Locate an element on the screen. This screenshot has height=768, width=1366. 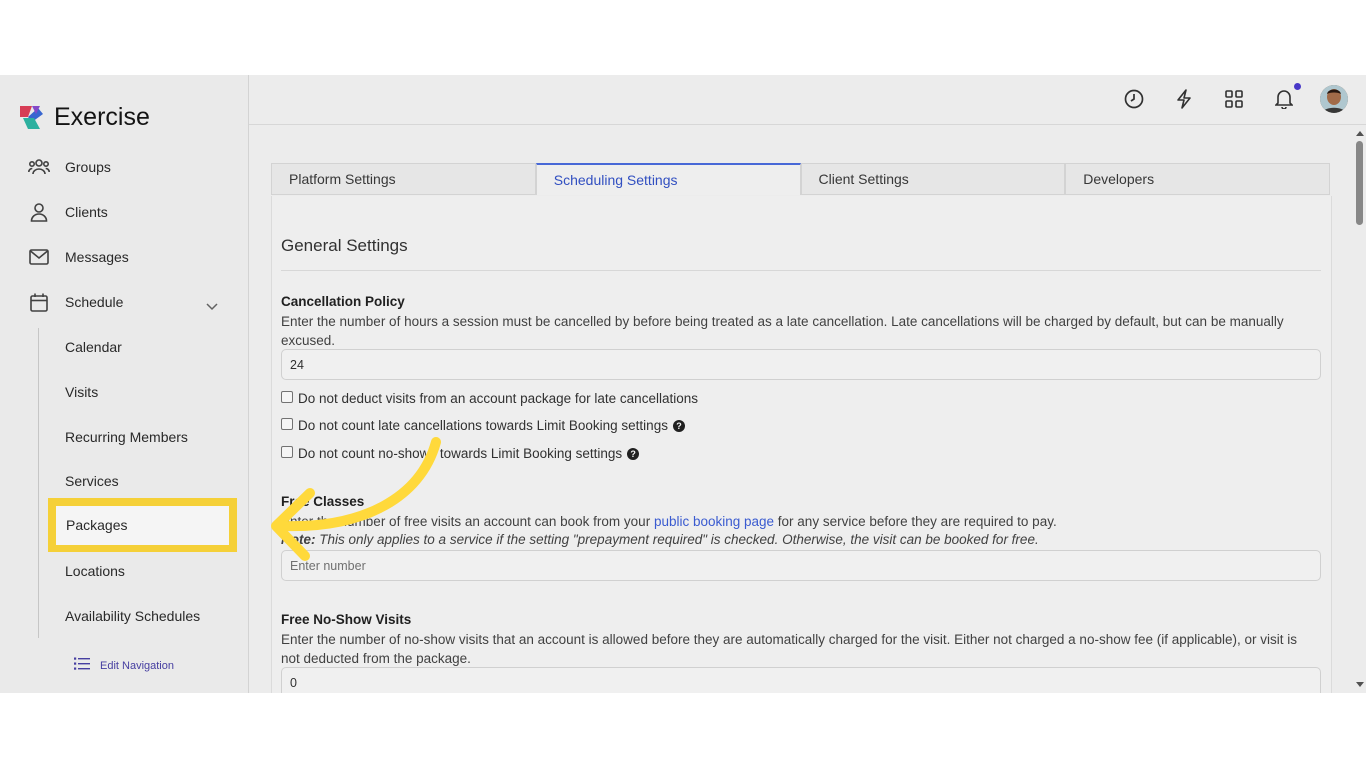
sidebar-item-groups: Groups is located at coordinates (69, 167).